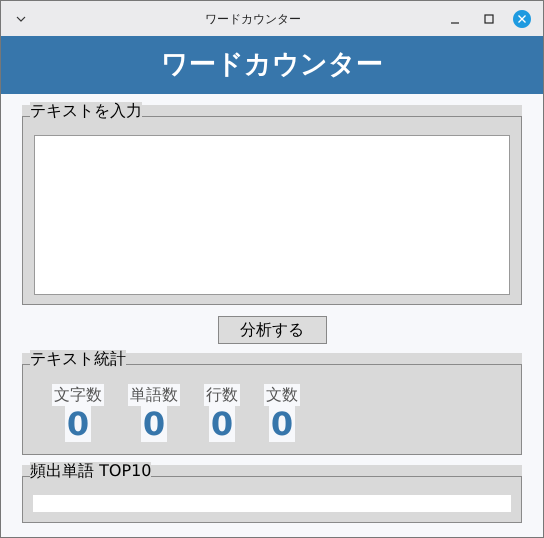  What do you see at coordinates (282, 395) in the screenshot?
I see `stat-label: 文数` at bounding box center [282, 395].